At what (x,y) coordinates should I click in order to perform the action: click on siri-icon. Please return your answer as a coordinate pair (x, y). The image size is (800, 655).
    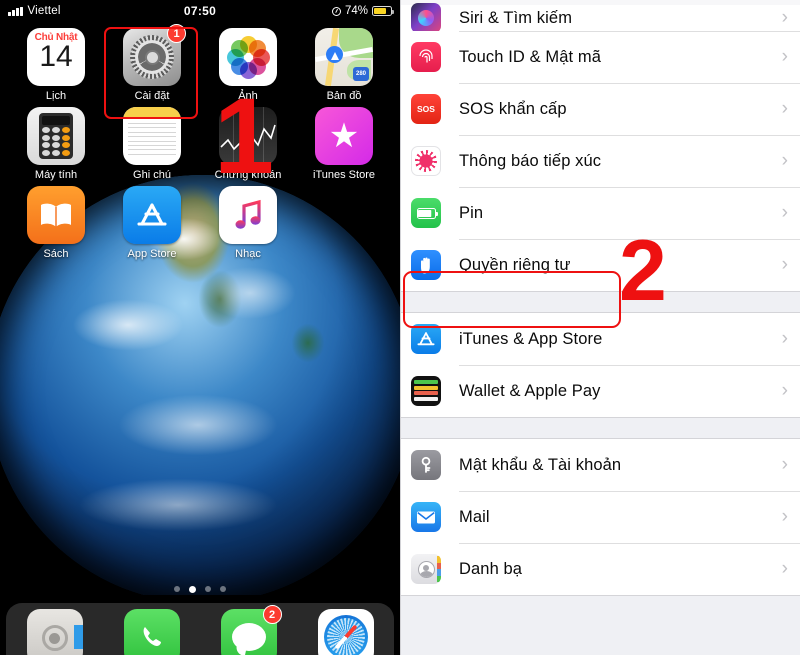
    Looking at the image, I should click on (426, 18).